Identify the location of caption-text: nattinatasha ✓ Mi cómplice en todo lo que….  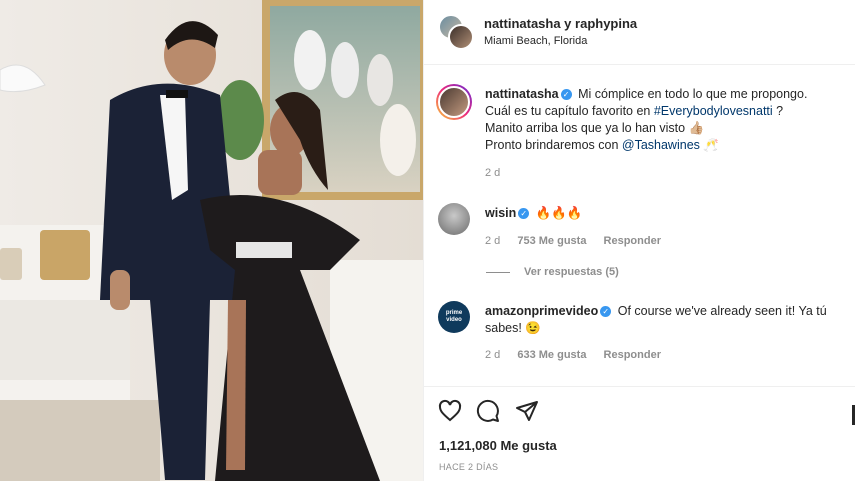
(665, 120).